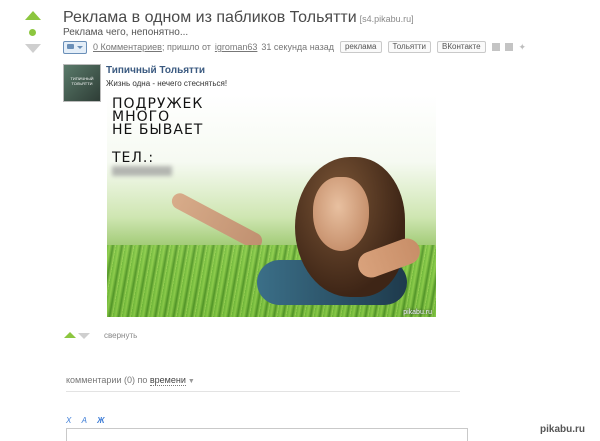  What do you see at coordinates (32, 32) in the screenshot?
I see `rating-dot` at bounding box center [32, 32].